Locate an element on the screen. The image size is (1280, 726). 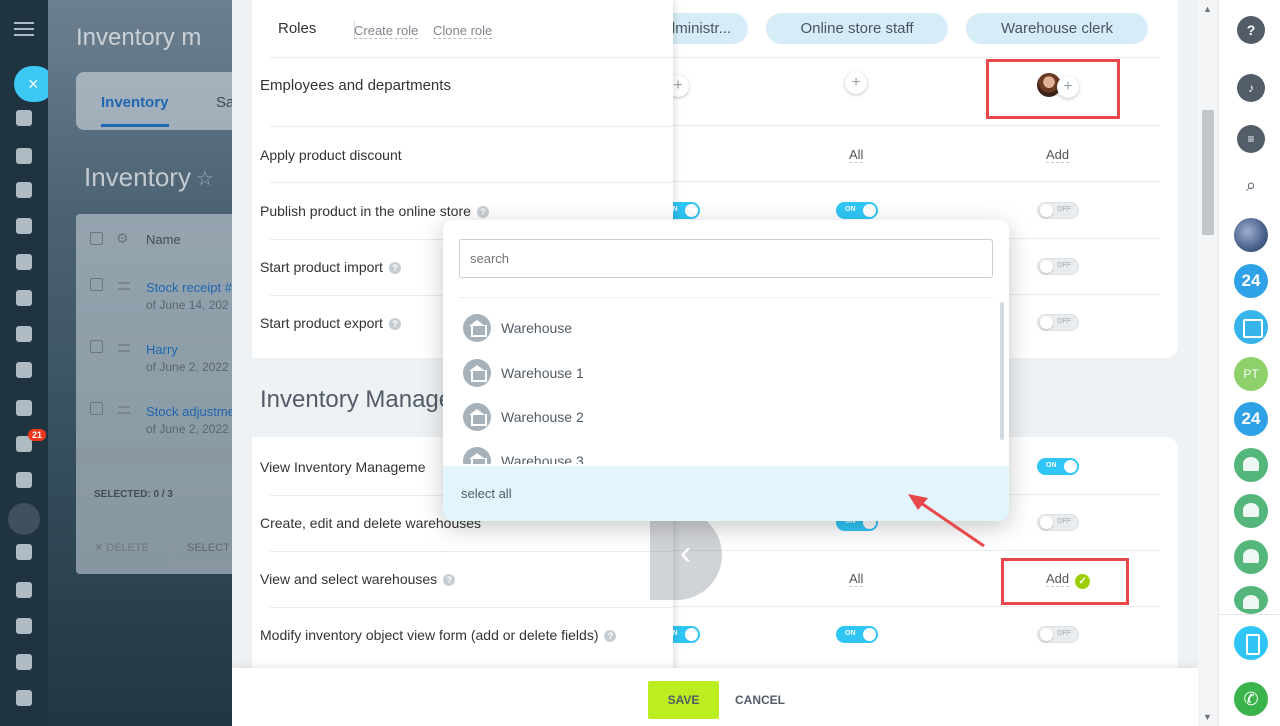
grid-horizontal-scrollbar is located at coordinates (154, 456).